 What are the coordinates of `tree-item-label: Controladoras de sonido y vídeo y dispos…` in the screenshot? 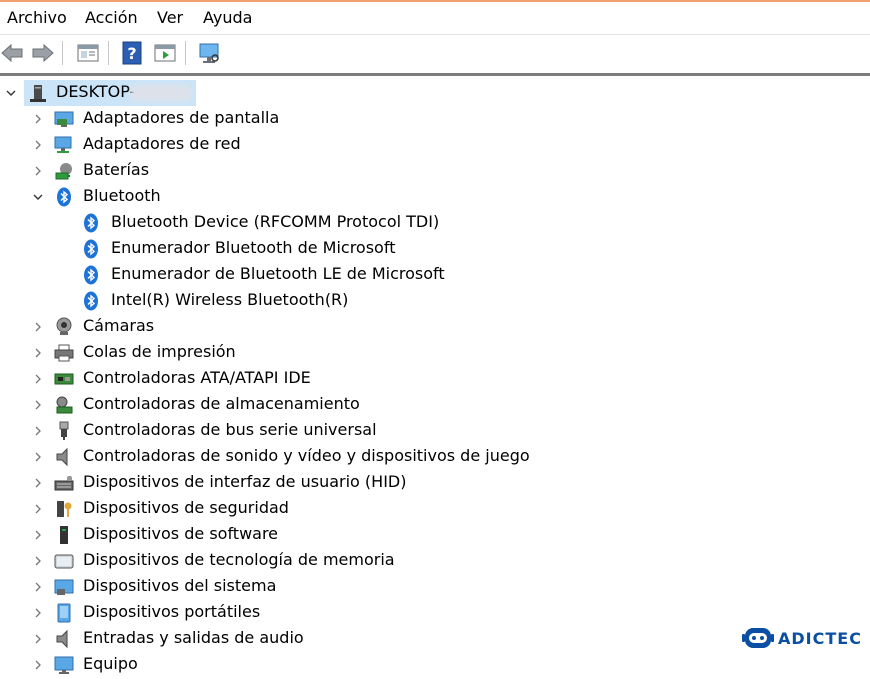 It's located at (306, 455).